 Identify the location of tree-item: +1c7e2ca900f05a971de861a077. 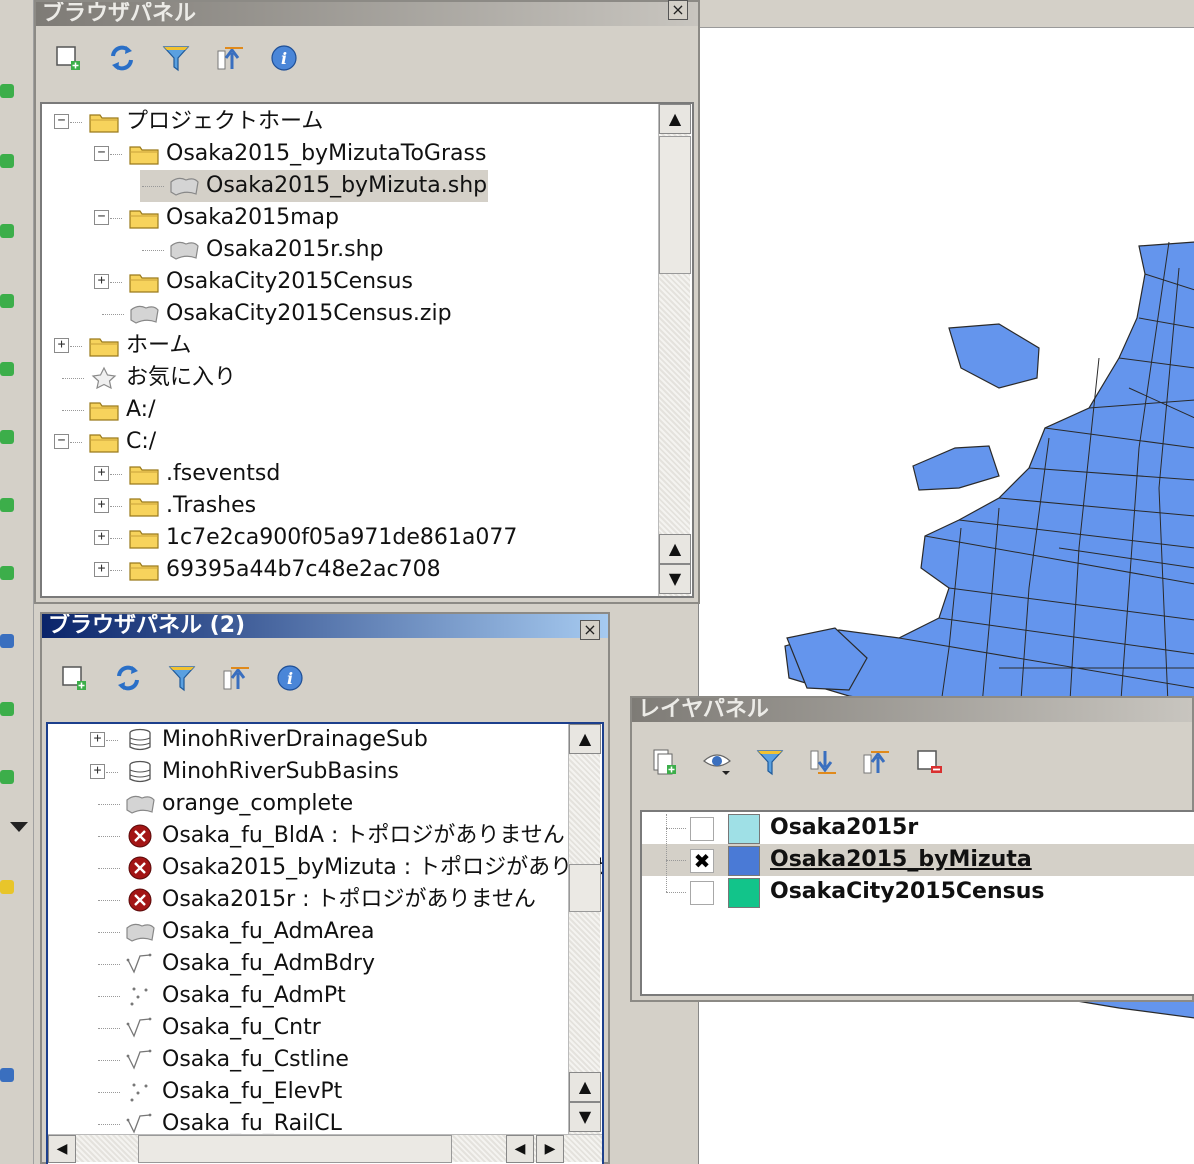
(350, 538).